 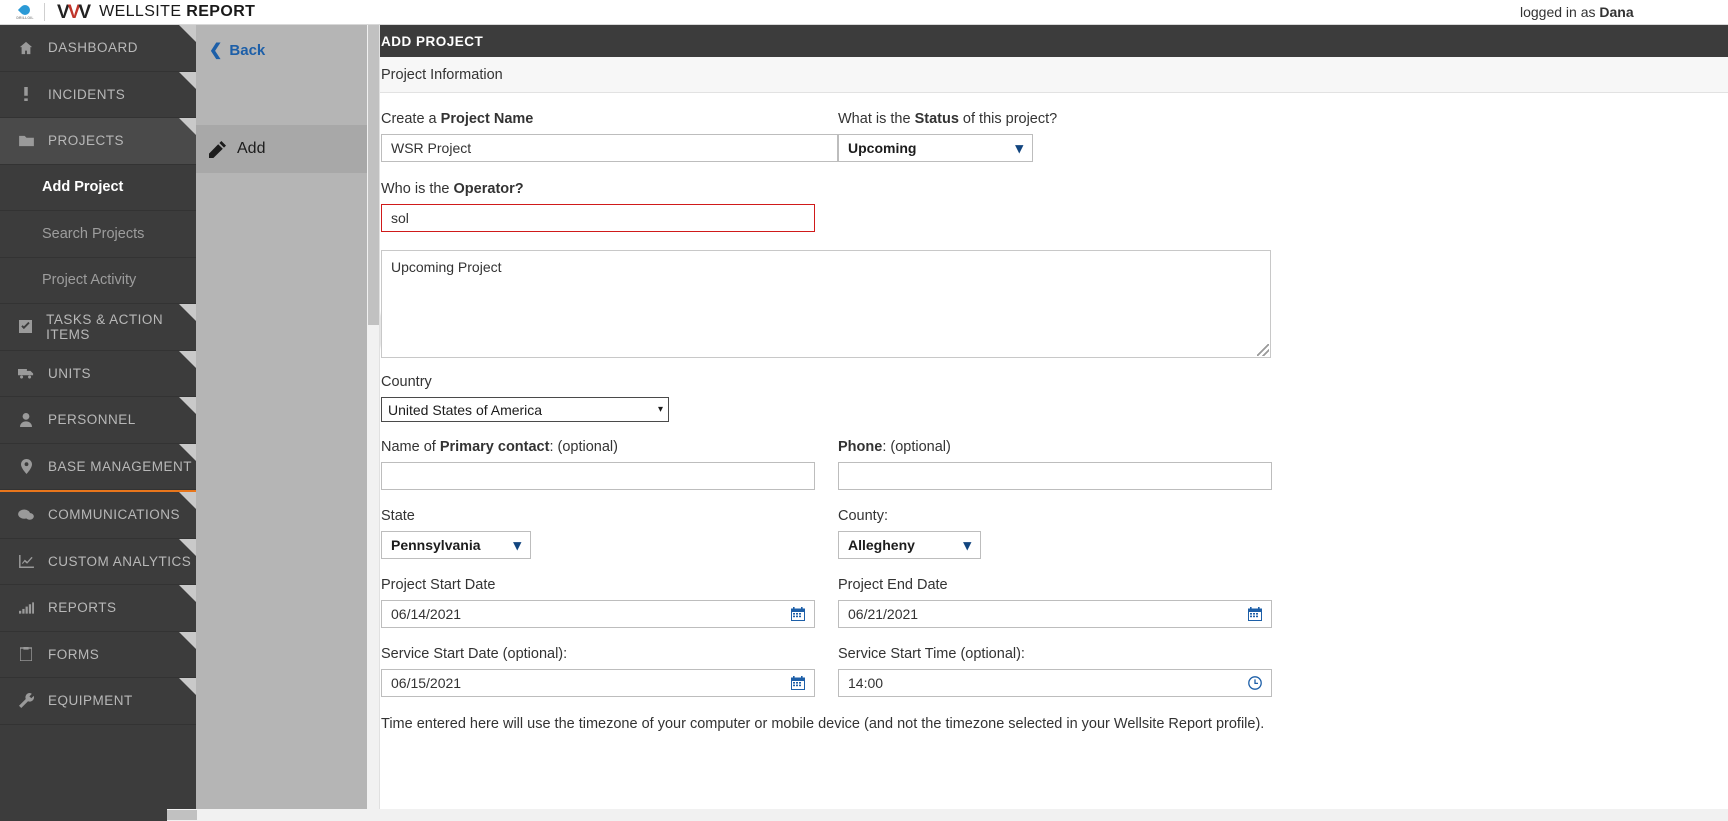 I want to click on project-start-date-input: 06/14/2021, so click(x=598, y=614).